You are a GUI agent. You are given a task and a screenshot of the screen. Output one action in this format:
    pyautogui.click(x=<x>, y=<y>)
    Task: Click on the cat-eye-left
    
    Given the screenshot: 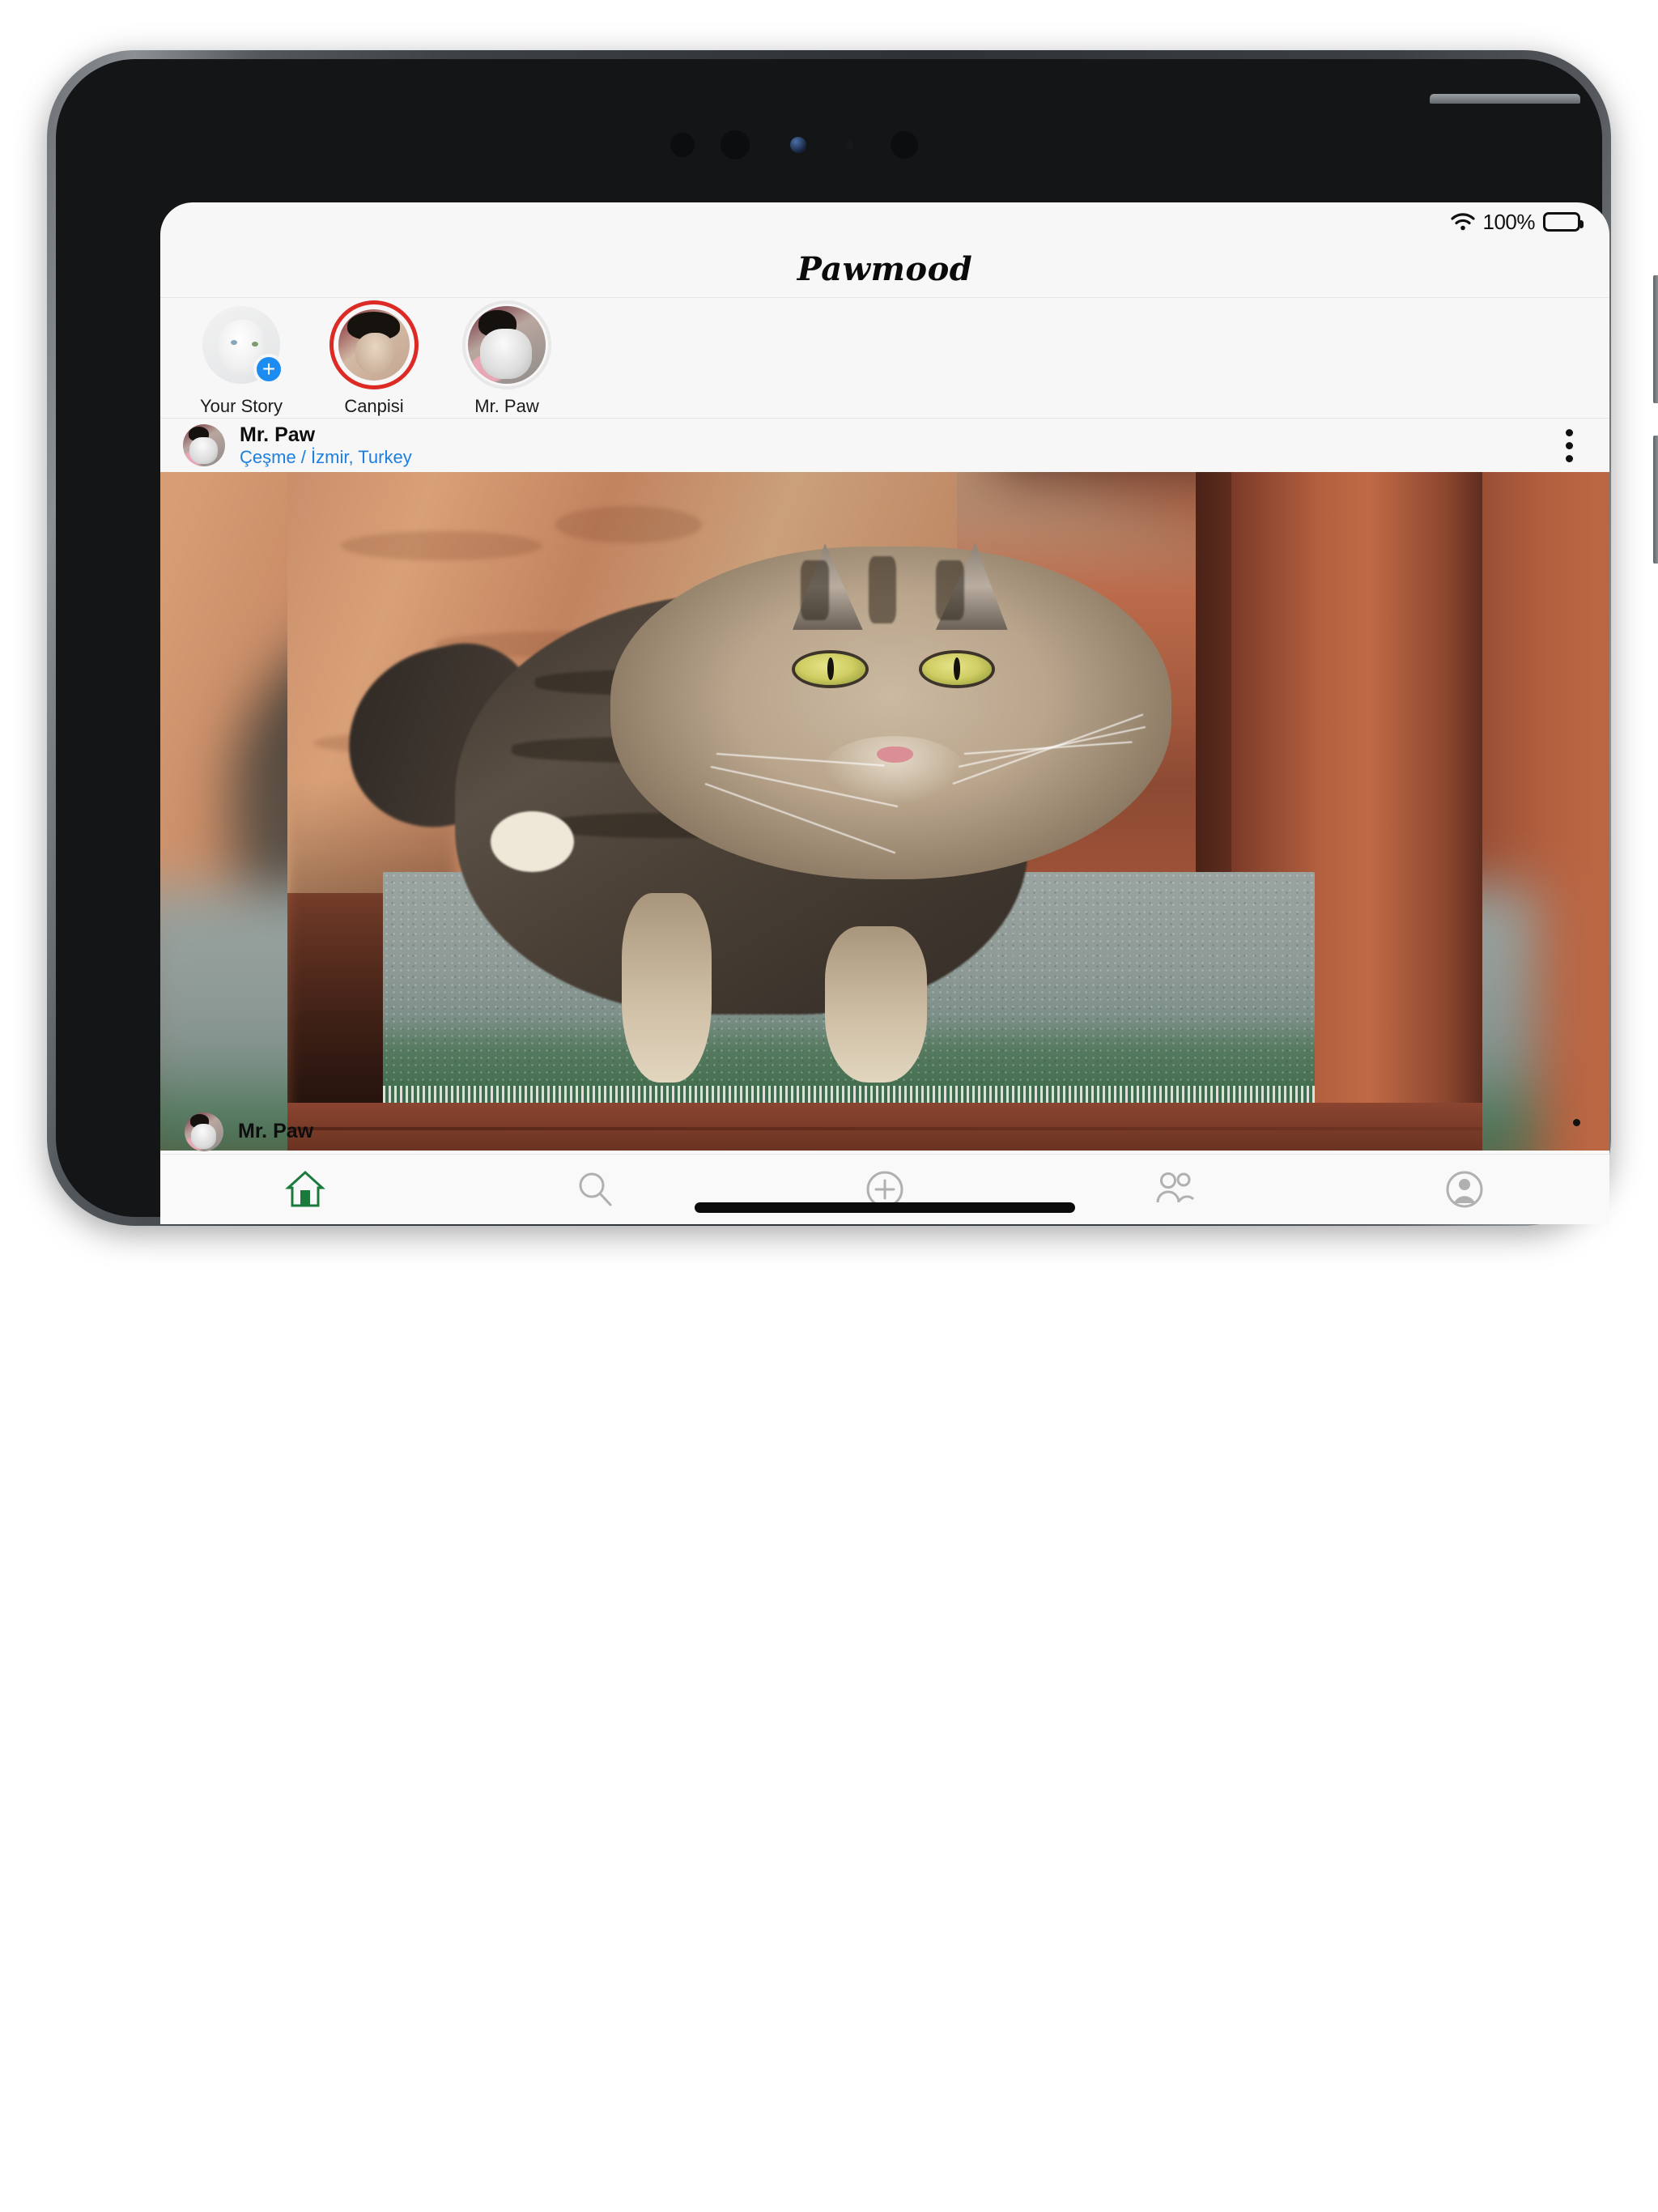 What is the action you would take?
    pyautogui.click(x=830, y=669)
    